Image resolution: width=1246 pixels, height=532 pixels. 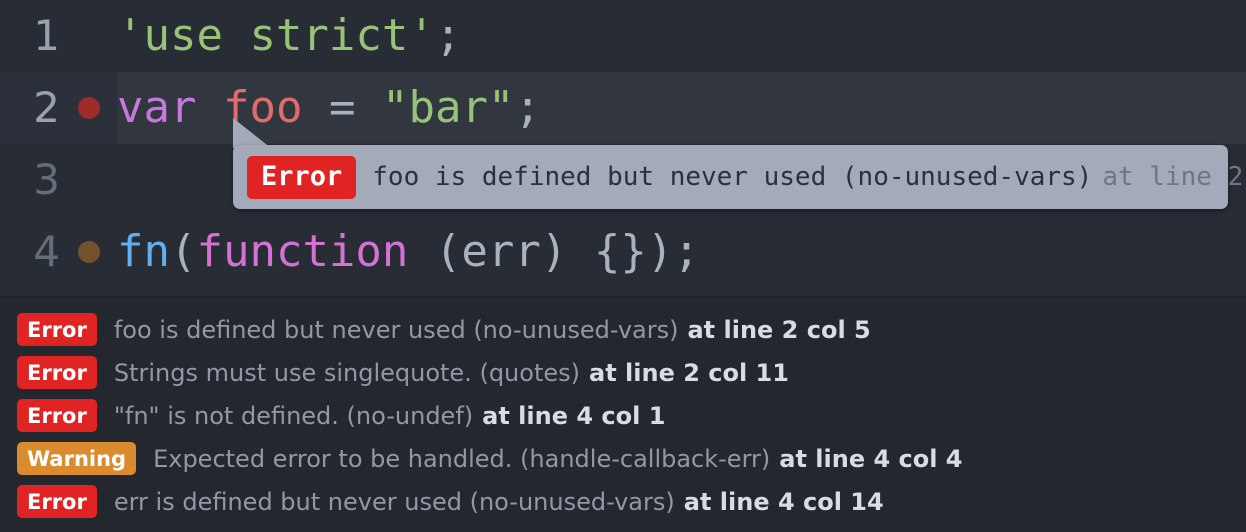 I want to click on problem-location: at line 4 col 1, so click(x=574, y=415).